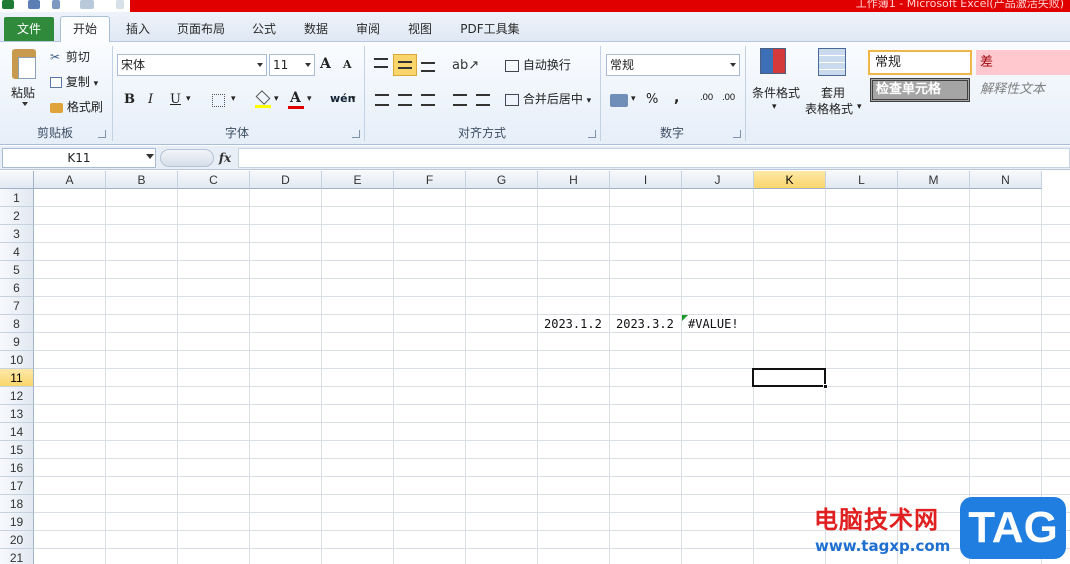 The height and width of the screenshot is (564, 1070). Describe the element at coordinates (201, 29) in the screenshot. I see `tab-page-layout: 页面布局` at that location.